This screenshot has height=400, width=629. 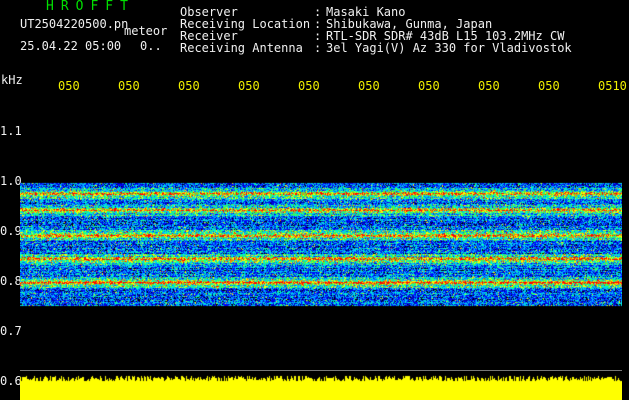 I want to click on counter: 0.., so click(x=151, y=46).